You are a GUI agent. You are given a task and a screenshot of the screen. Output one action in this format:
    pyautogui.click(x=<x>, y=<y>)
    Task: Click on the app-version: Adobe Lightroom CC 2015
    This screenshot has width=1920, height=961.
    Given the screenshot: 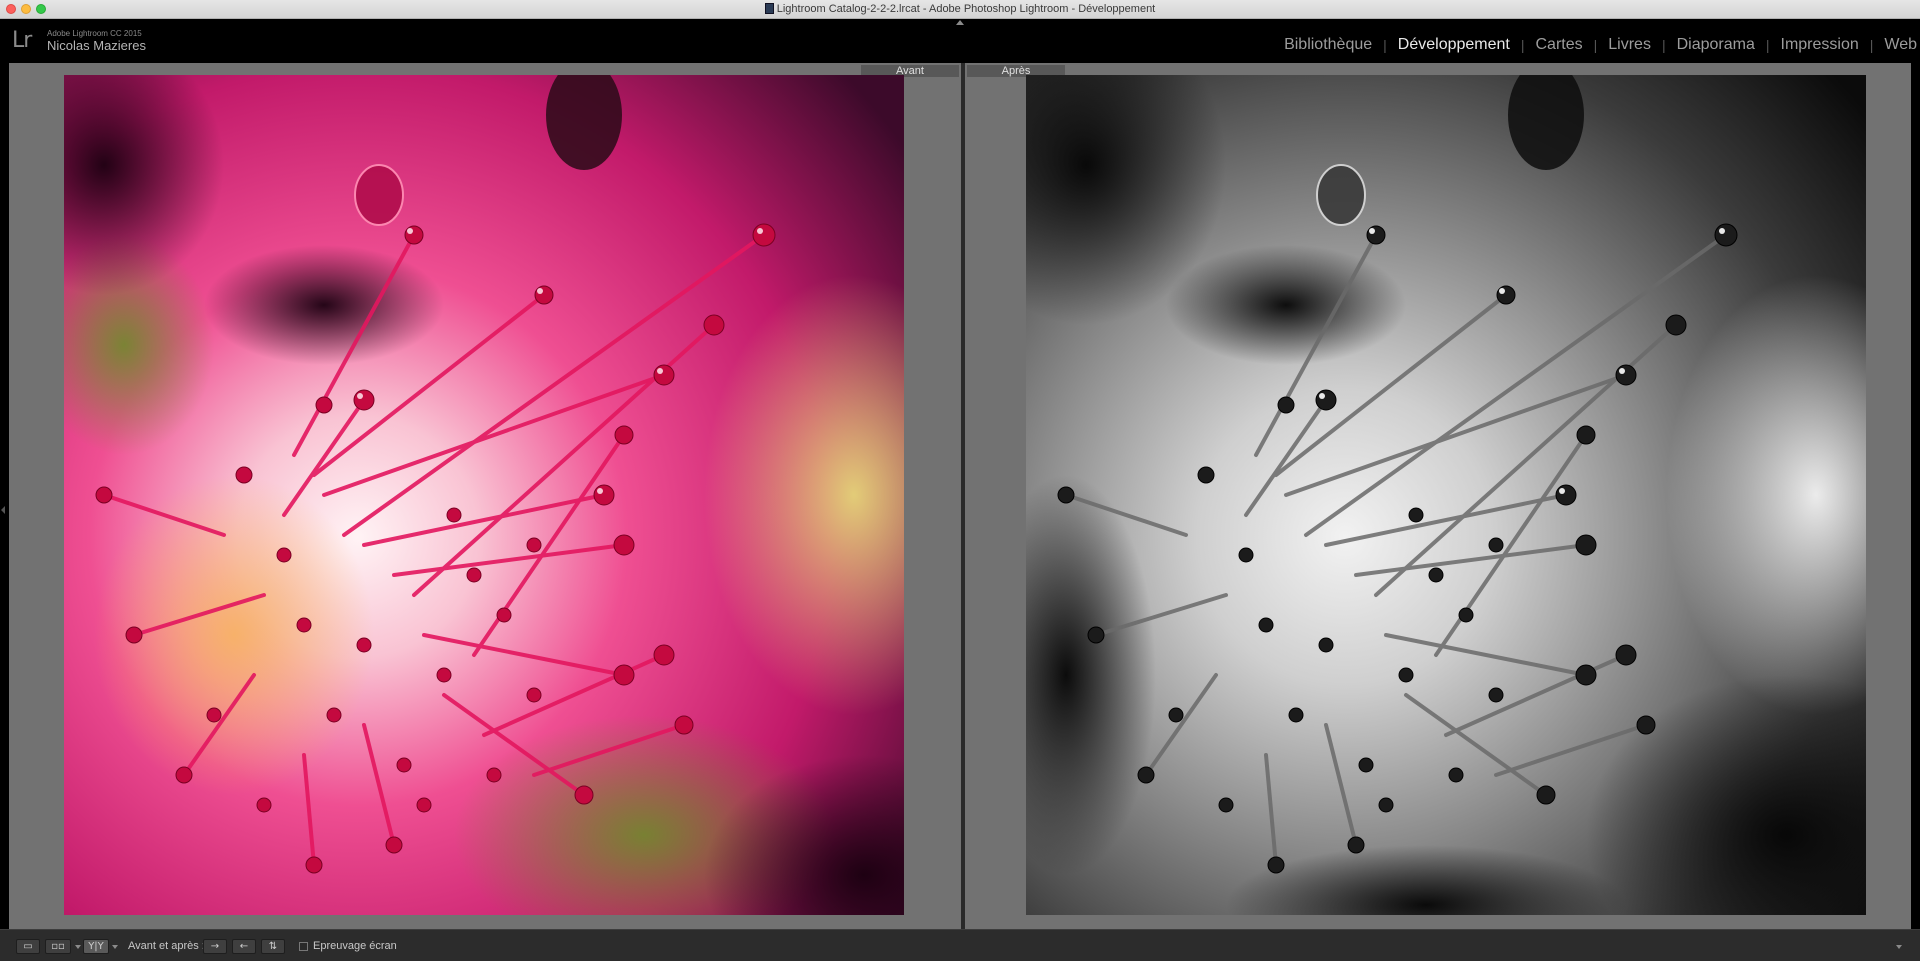 What is the action you would take?
    pyautogui.click(x=94, y=33)
    